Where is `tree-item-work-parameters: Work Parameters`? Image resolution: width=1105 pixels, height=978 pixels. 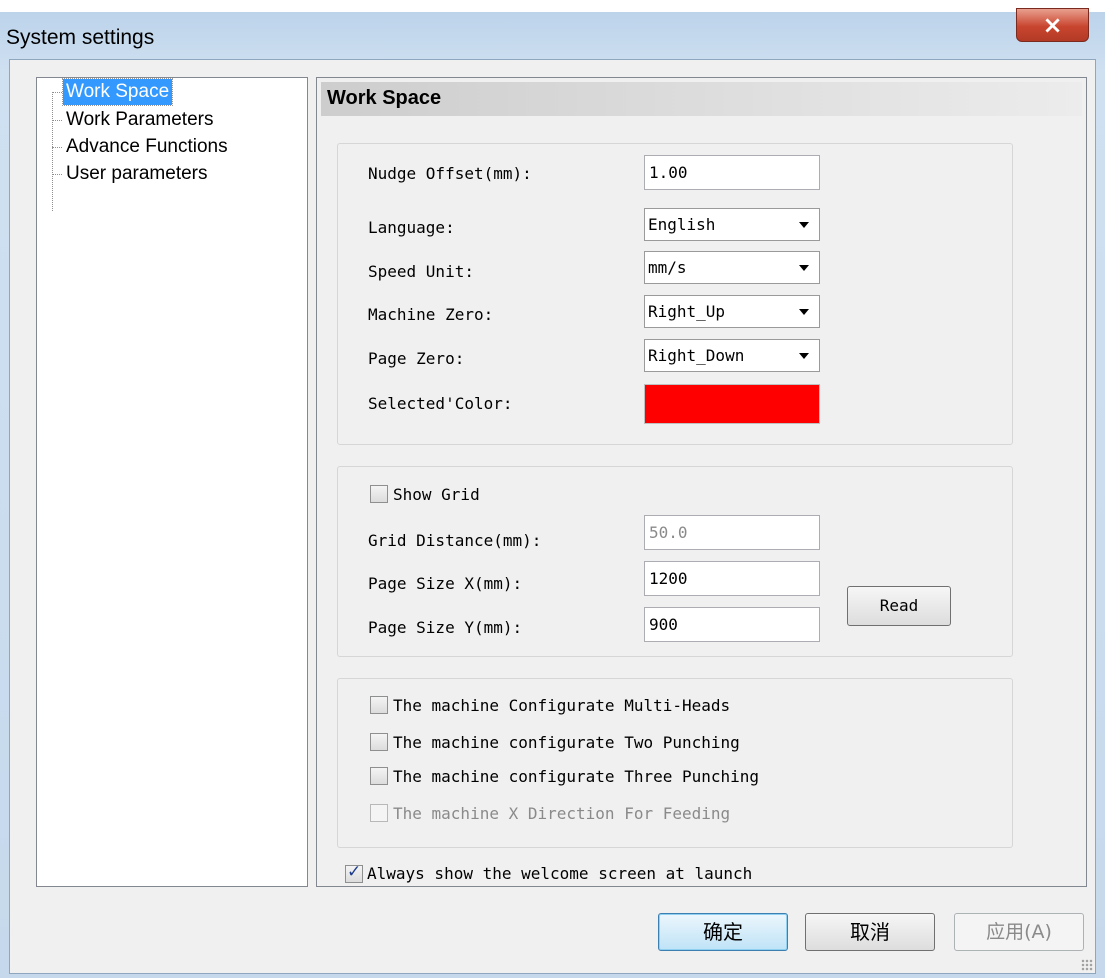 tree-item-work-parameters: Work Parameters is located at coordinates (139, 120).